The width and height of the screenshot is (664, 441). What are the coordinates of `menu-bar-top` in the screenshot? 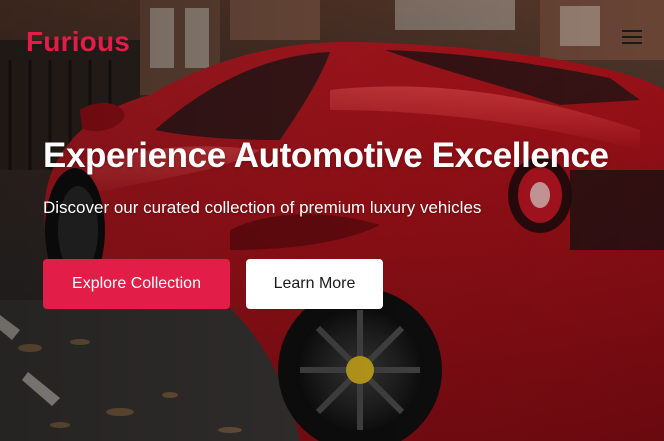 It's located at (632, 31).